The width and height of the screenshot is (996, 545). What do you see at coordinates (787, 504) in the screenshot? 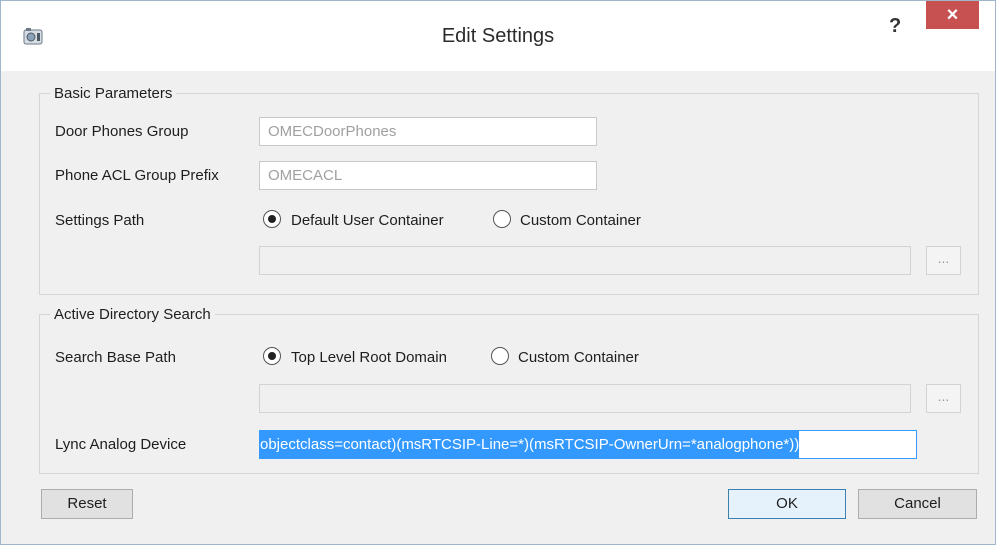
I see `ok-button: OK` at bounding box center [787, 504].